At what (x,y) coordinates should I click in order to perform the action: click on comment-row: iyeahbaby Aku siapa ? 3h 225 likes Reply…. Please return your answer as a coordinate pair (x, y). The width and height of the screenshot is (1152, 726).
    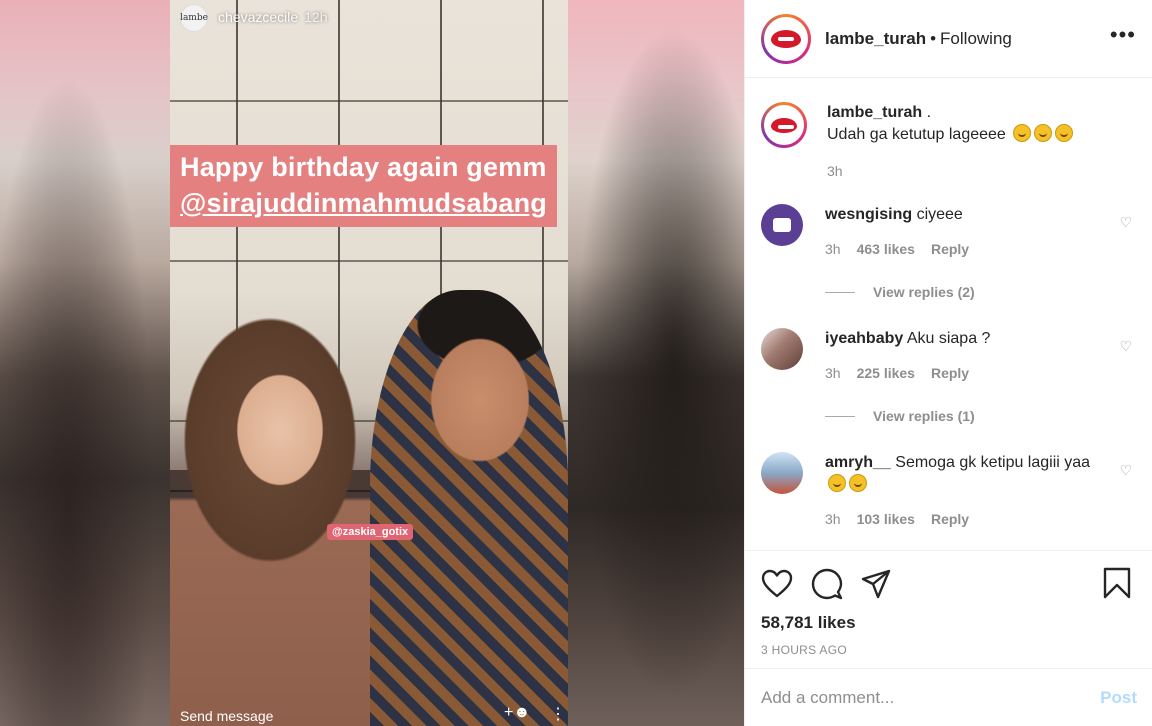
    Looking at the image, I should click on (948, 356).